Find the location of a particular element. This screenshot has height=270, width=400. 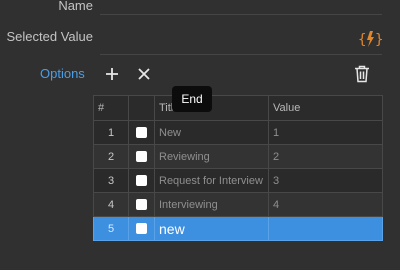

row-index: 1 is located at coordinates (111, 132).